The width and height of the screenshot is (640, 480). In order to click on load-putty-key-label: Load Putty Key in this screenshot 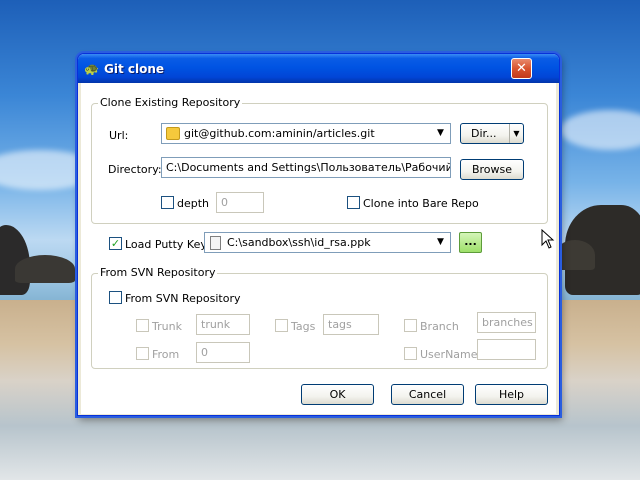, I will do `click(166, 244)`.